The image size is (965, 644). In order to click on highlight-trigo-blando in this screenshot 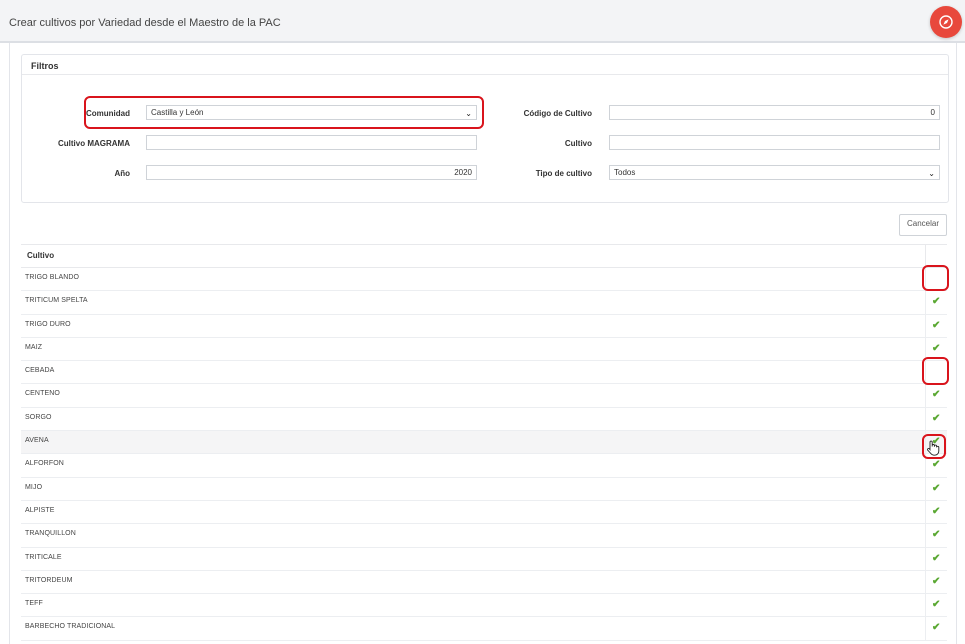, I will do `click(935, 278)`.